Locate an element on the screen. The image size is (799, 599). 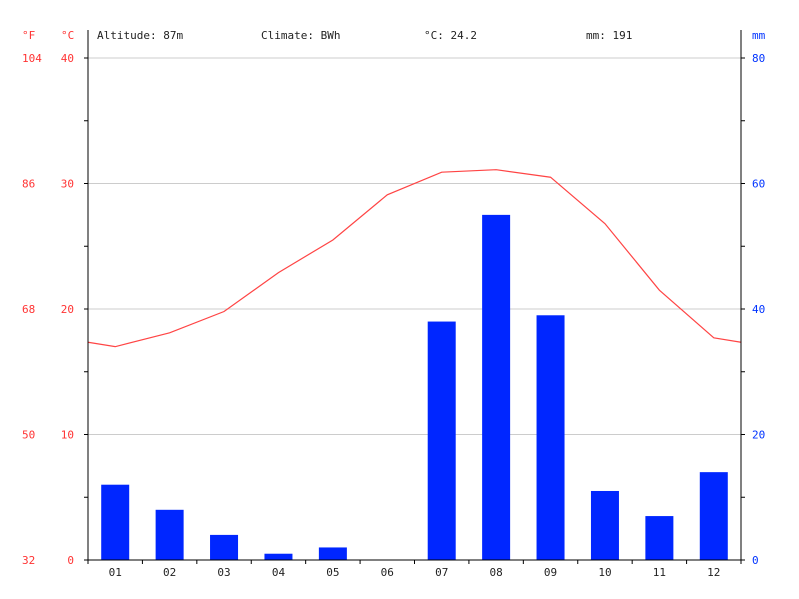
fahrenheit-tick-label: 86 is located at coordinates (28, 184).